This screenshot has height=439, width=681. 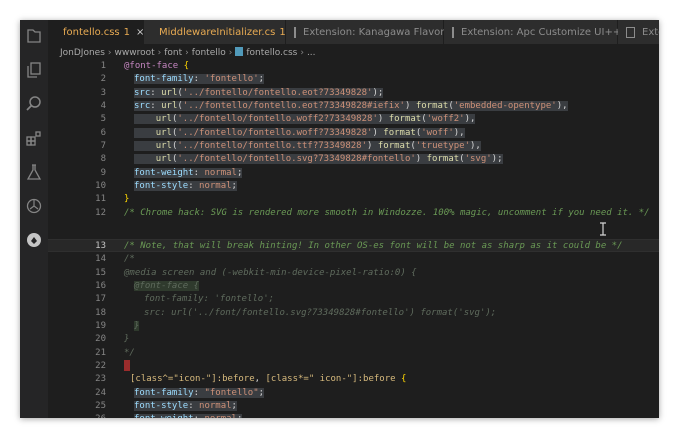 I want to click on breadcrumb-item: fontello, so click(x=209, y=53).